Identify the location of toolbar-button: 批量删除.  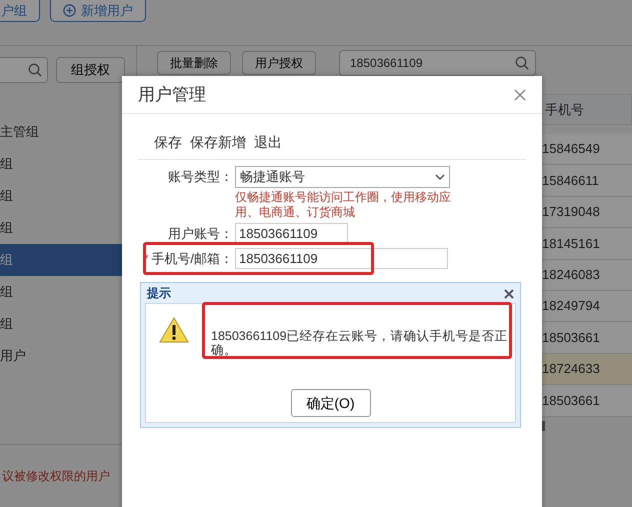
(194, 63).